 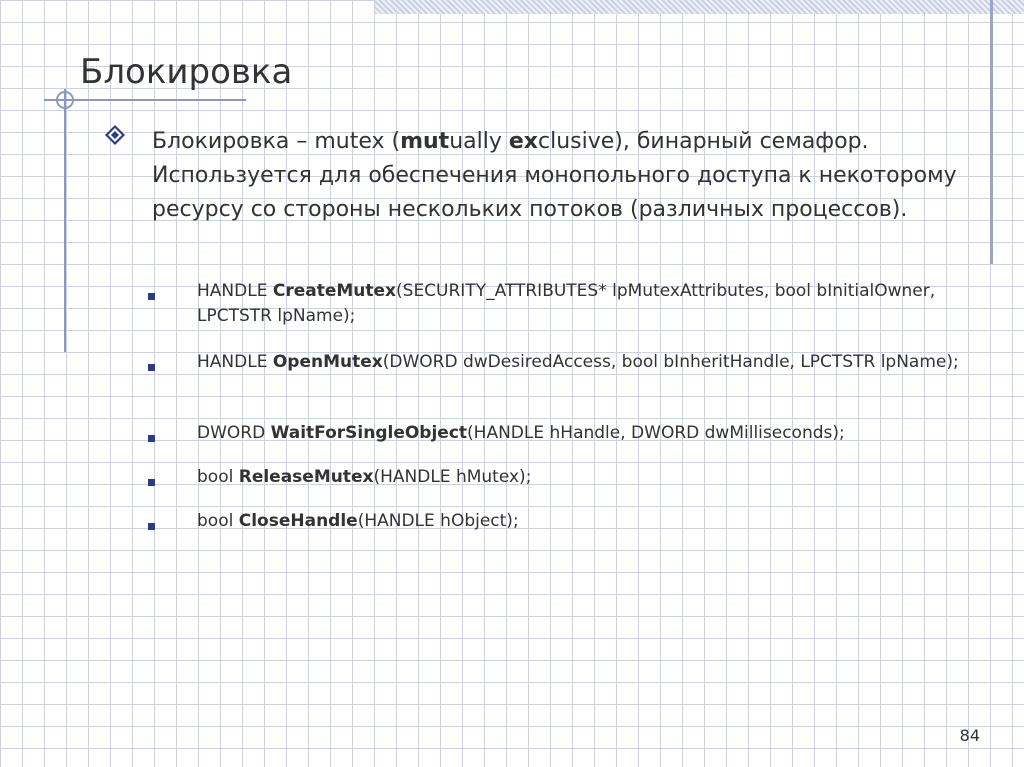 I want to click on main-text-bold-segment: mut, so click(x=425, y=141).